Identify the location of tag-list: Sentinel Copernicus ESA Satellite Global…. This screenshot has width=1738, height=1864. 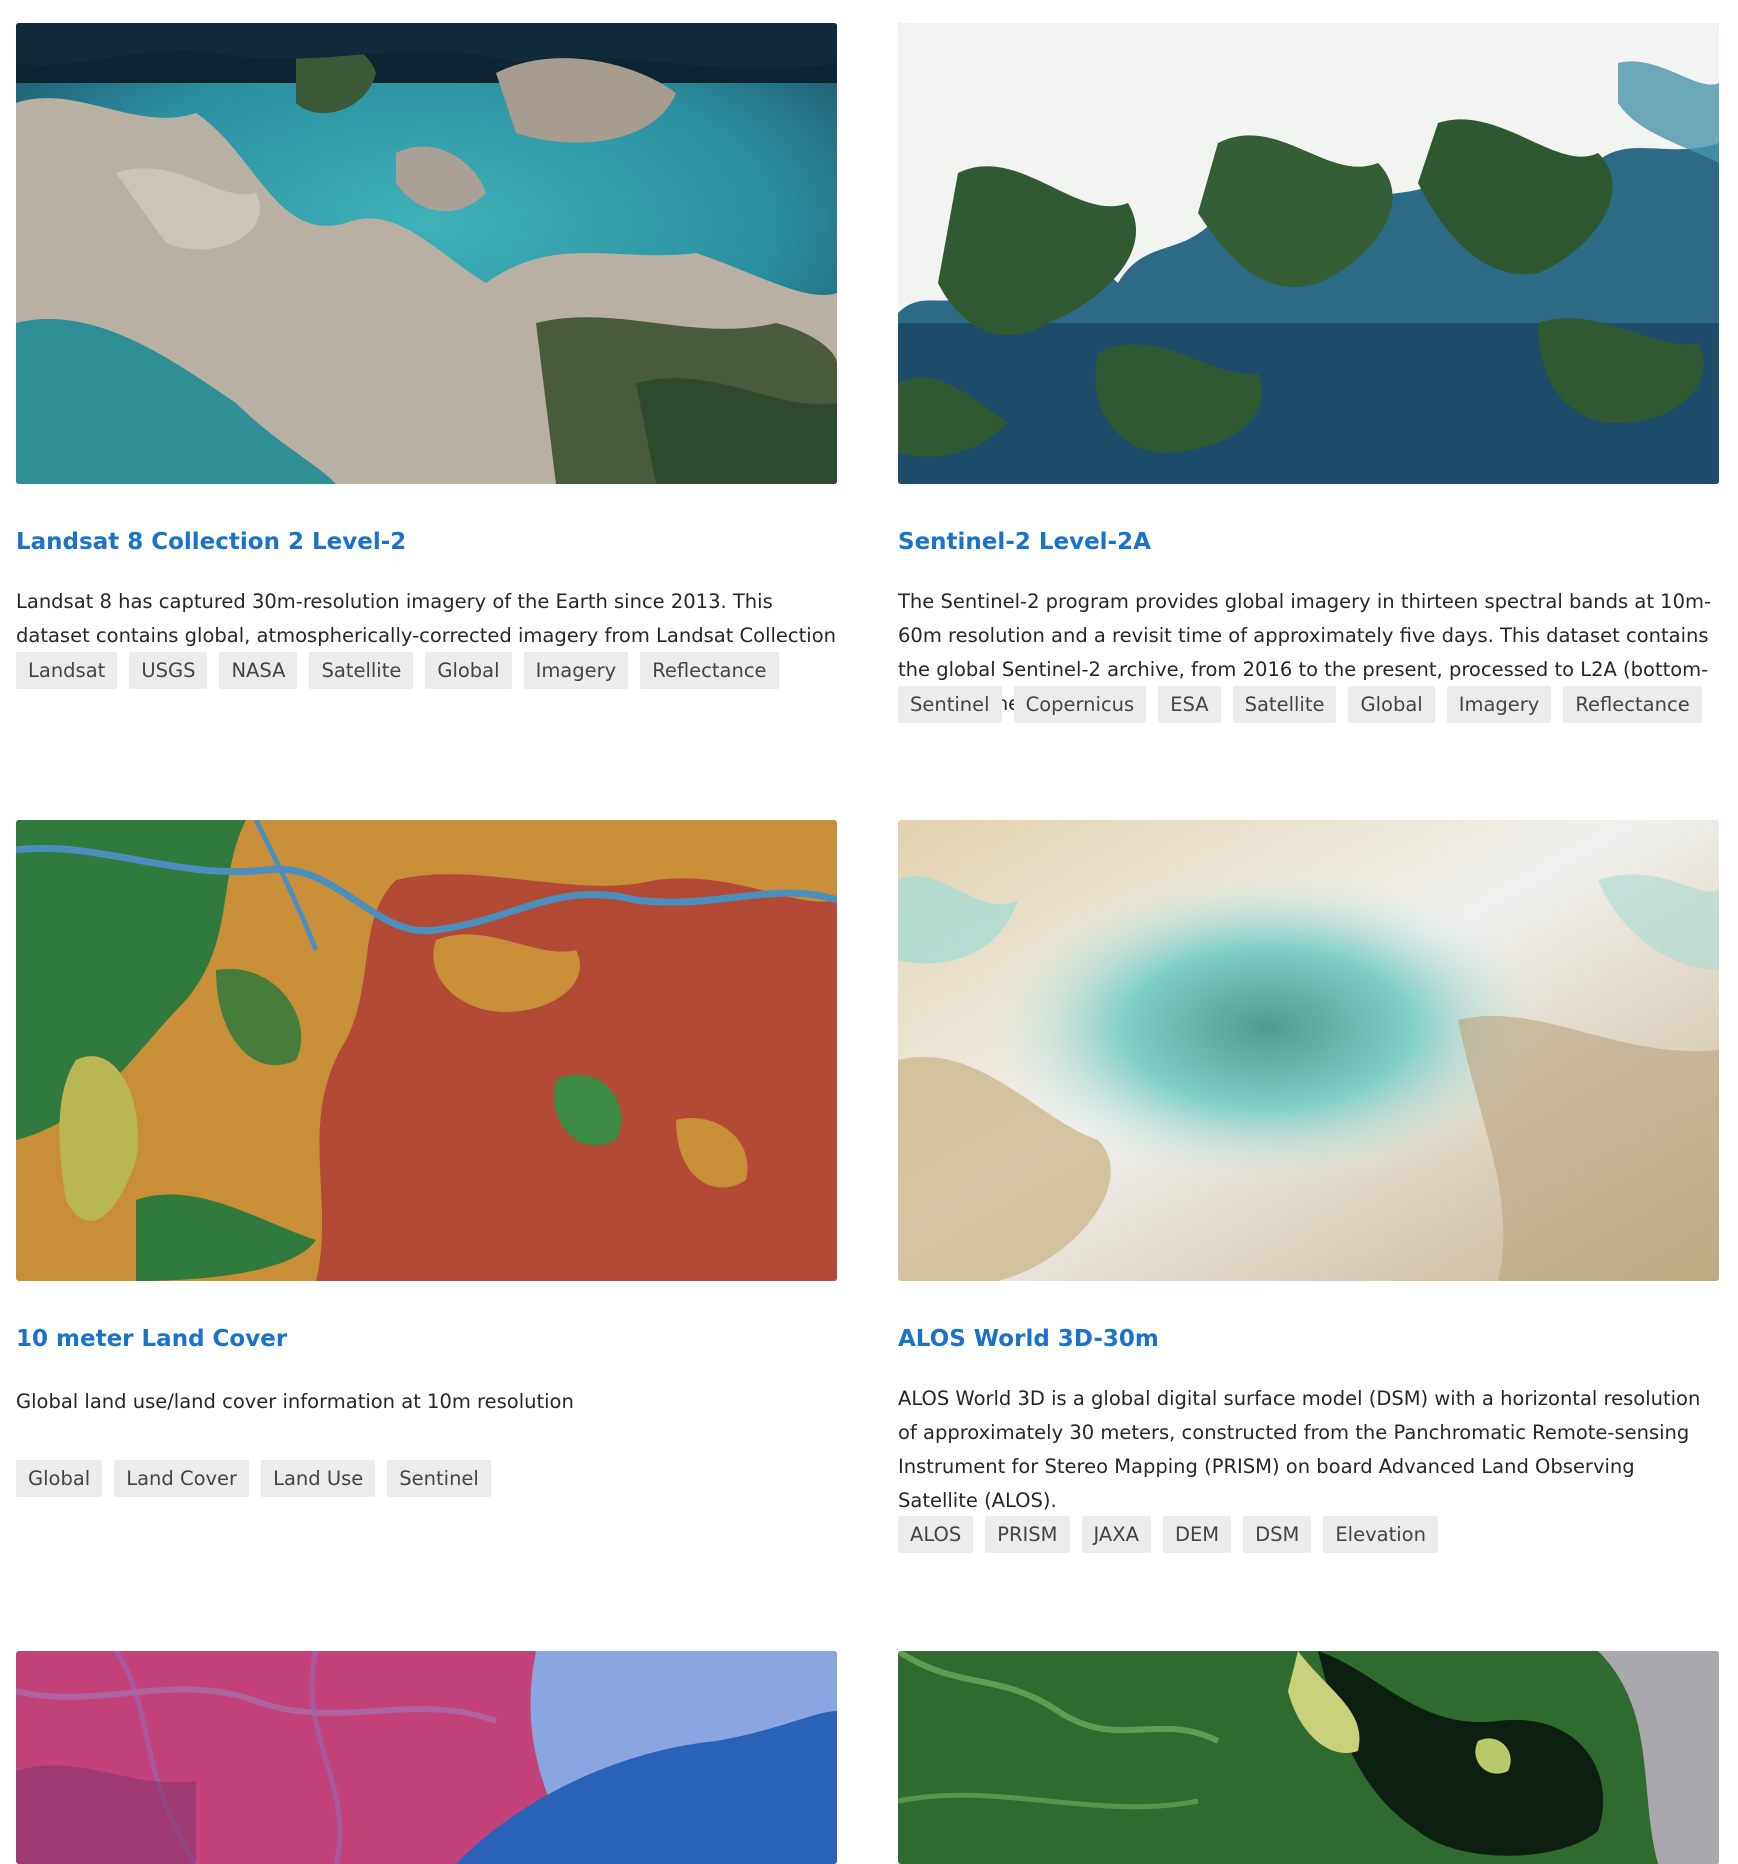
(1300, 704).